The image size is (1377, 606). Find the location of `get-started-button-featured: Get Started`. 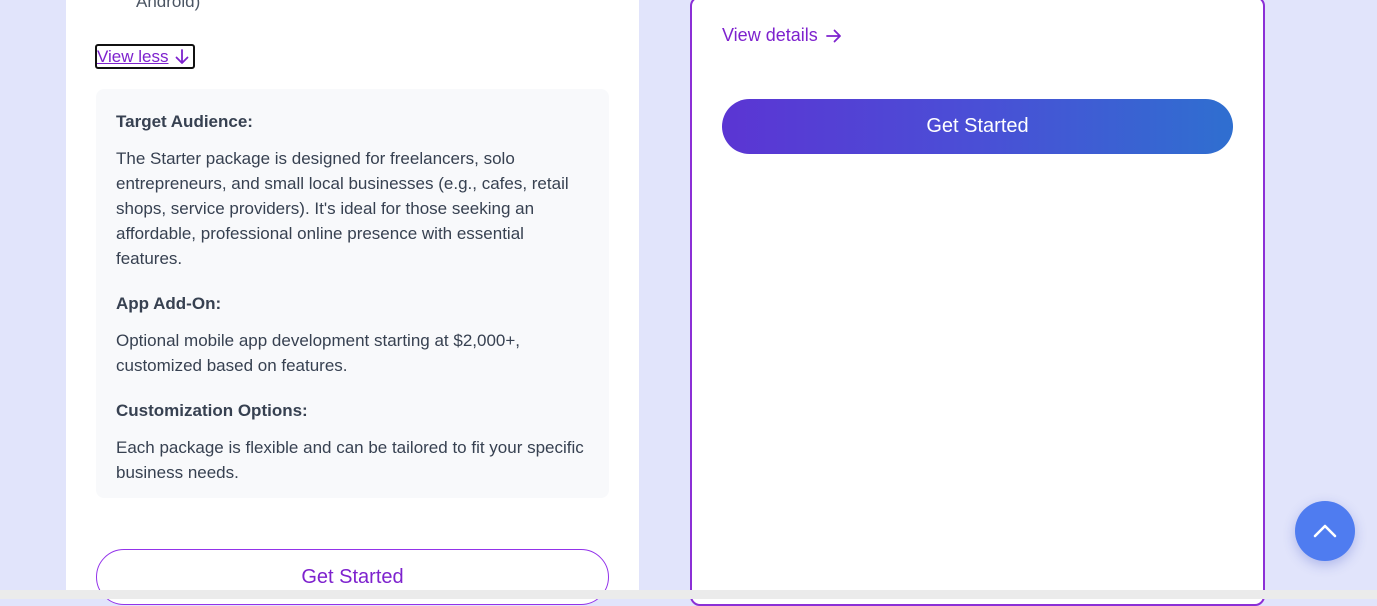

get-started-button-featured: Get Started is located at coordinates (977, 126).